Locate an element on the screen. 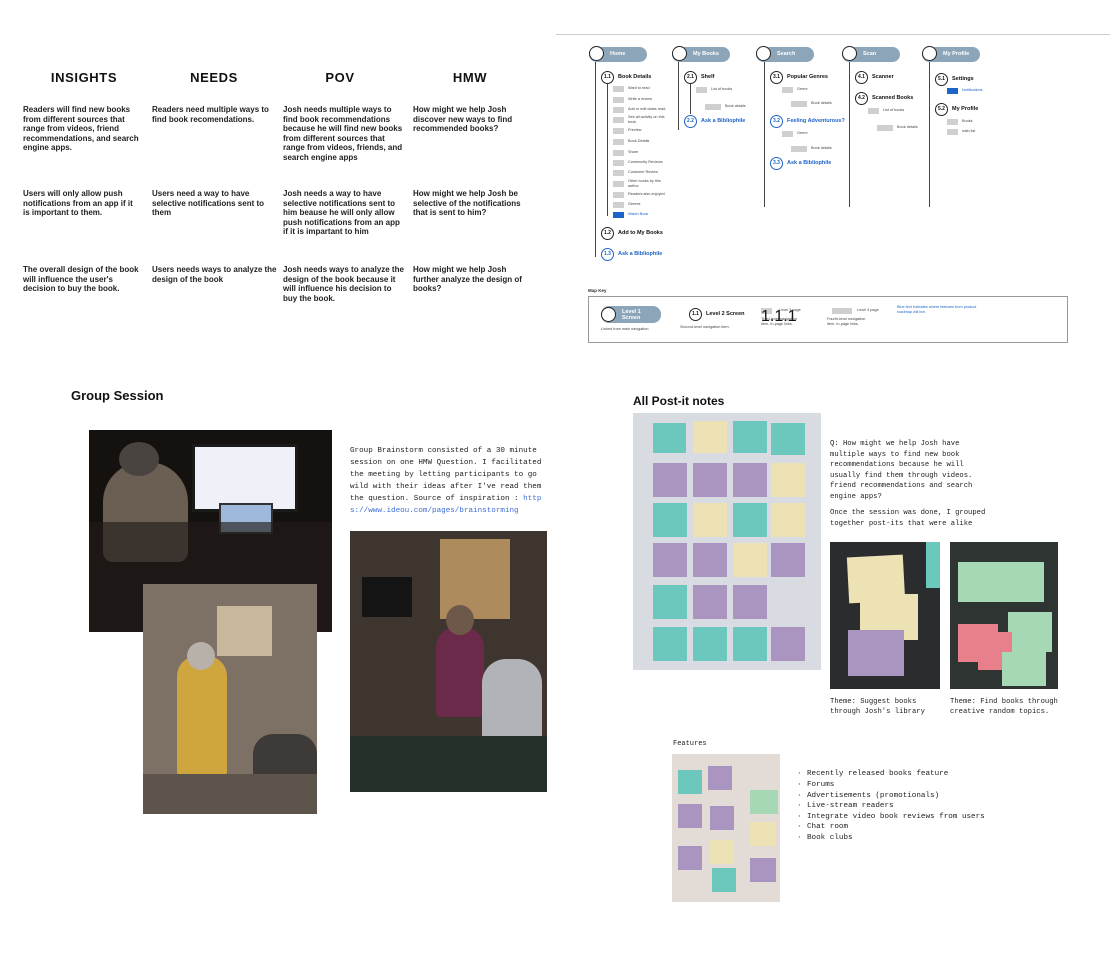 This screenshot has width=1110, height=971. label-wish-list: wish list is located at coordinates (969, 131).